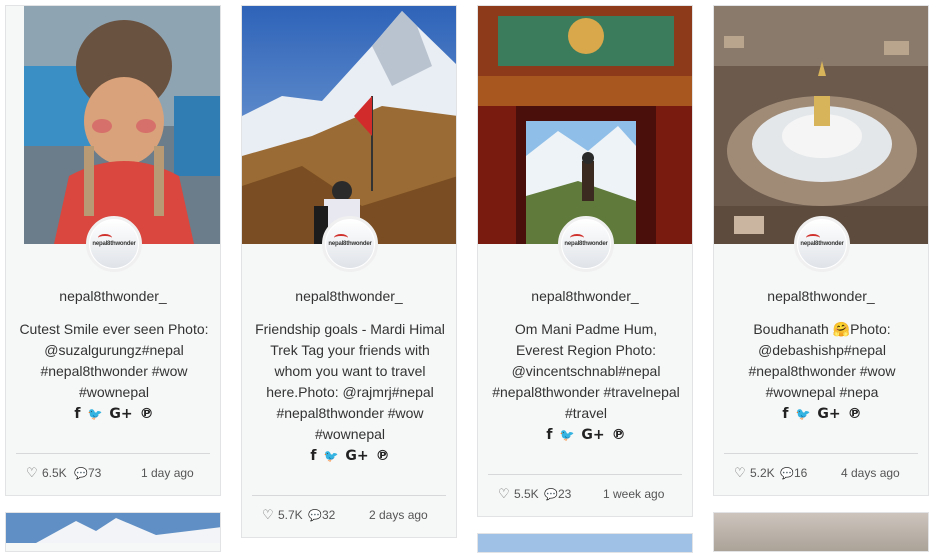 The width and height of the screenshot is (937, 553). Describe the element at coordinates (821, 473) in the screenshot. I see `post-meta: ♡ 5.2K 💬 16 4 days ago` at that location.